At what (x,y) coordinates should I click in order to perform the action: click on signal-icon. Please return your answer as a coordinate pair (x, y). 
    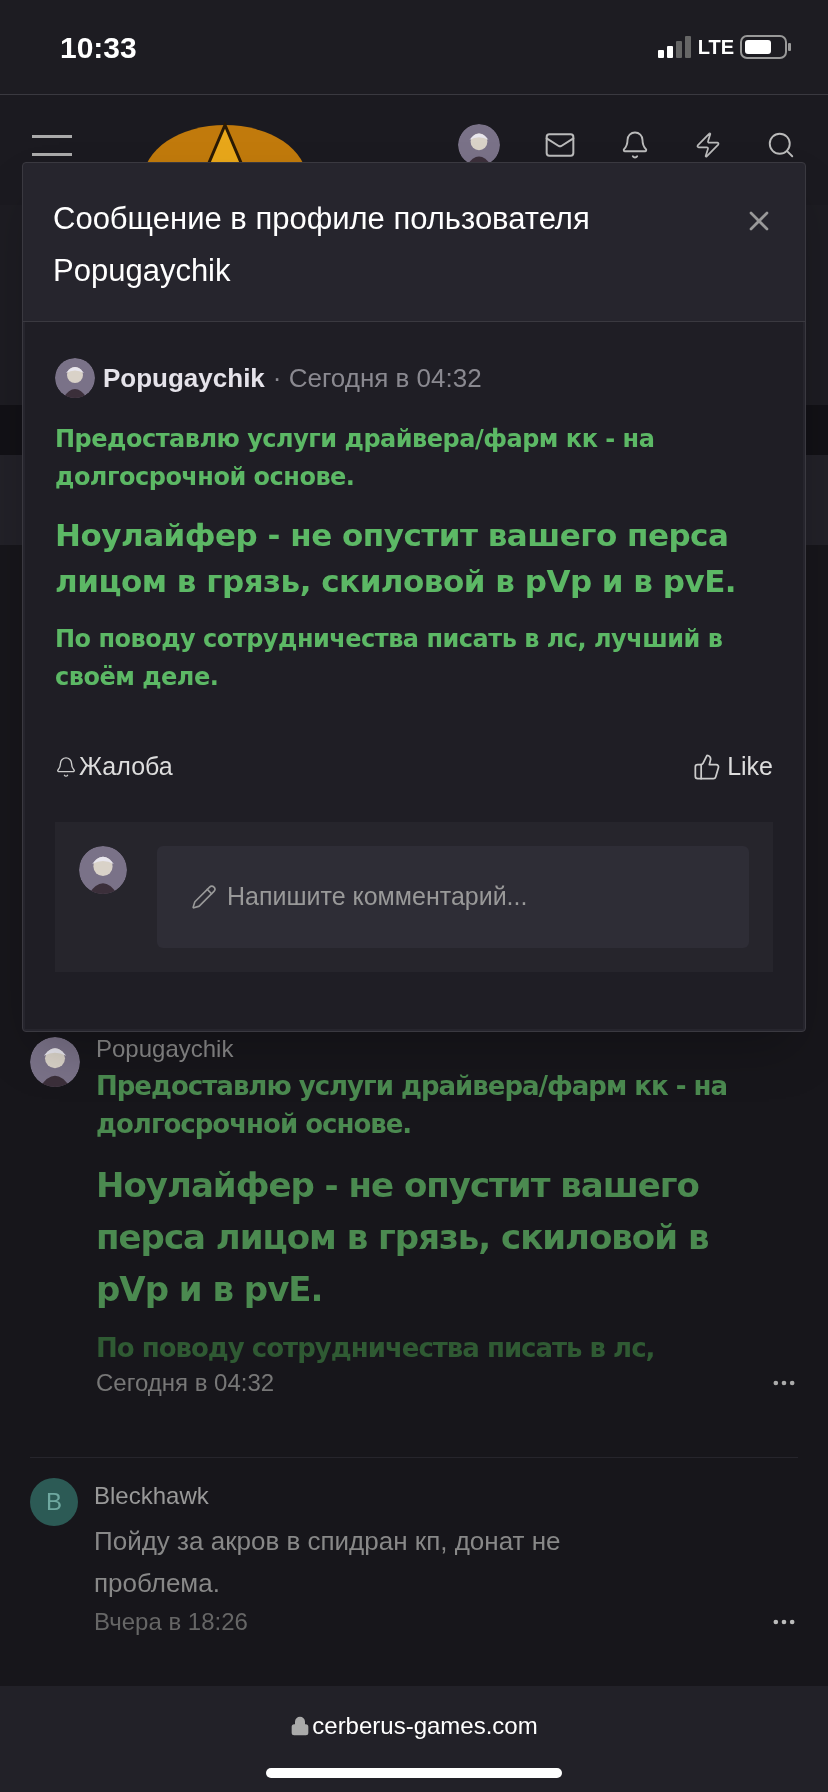
    Looking at the image, I should click on (674, 47).